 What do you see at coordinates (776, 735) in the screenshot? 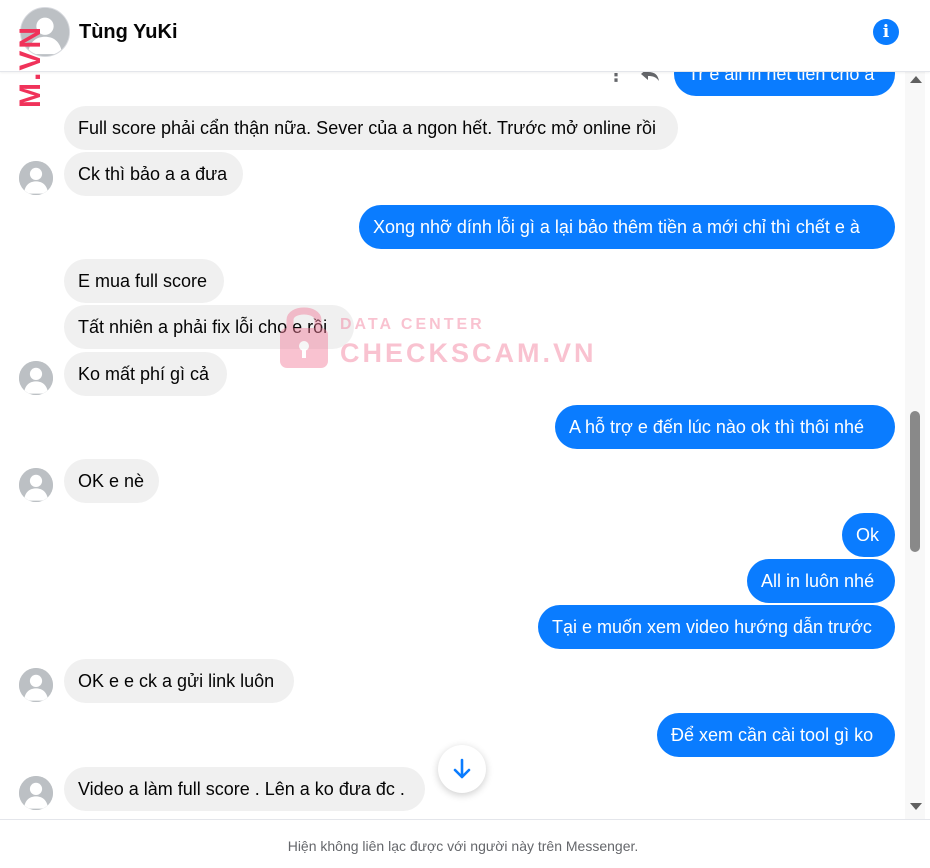
I see `message-bubble-outgoing: Để xem cần cài tool gì ko` at bounding box center [776, 735].